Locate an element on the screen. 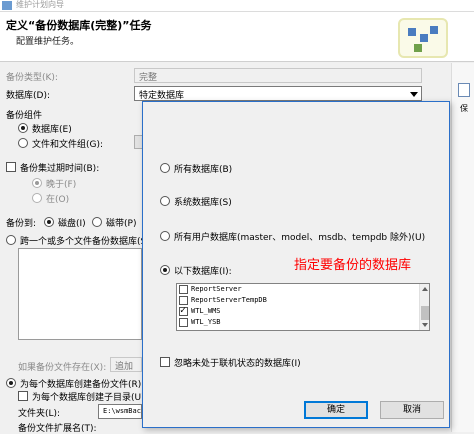 This screenshot has width=474, height=434. scroll-thumb is located at coordinates (425, 313).